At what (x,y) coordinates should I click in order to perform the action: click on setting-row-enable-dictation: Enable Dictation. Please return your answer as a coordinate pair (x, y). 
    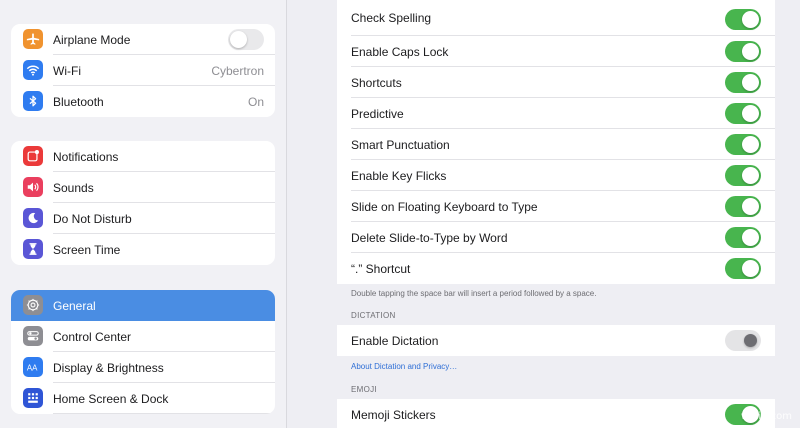
    Looking at the image, I should click on (556, 340).